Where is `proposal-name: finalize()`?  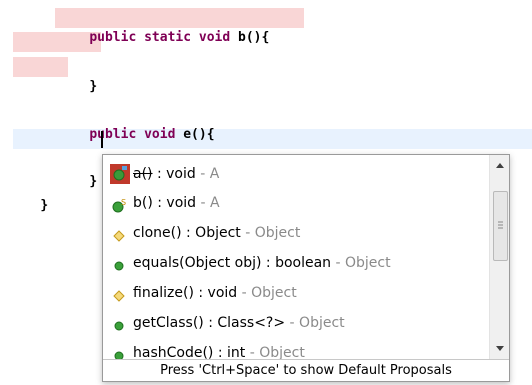 proposal-name: finalize() is located at coordinates (163, 293).